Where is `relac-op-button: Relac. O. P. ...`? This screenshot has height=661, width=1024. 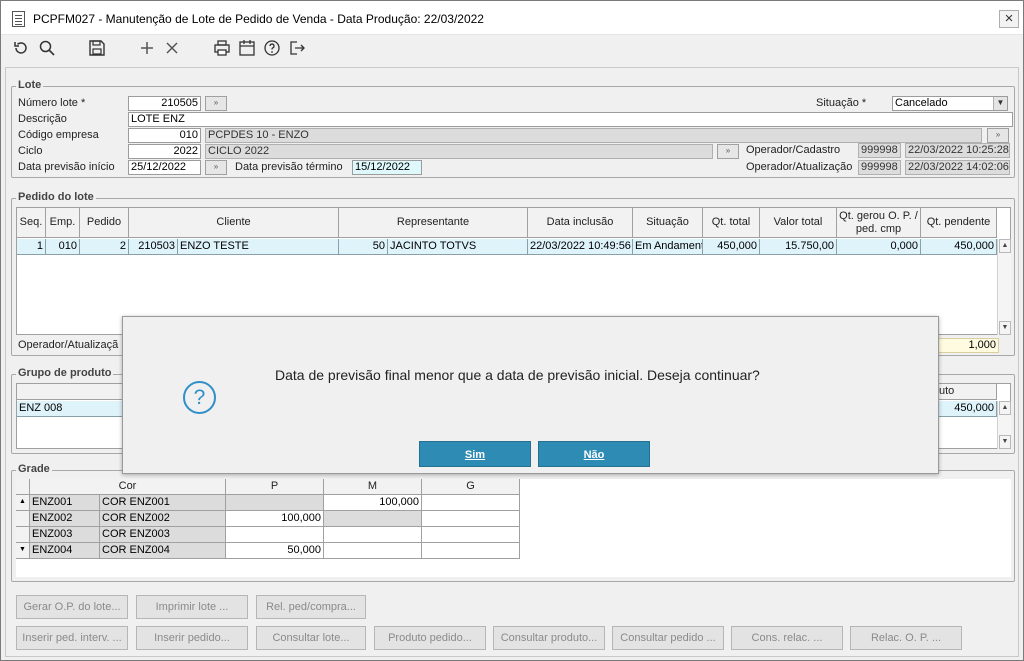
relac-op-button: Relac. O. P. ... is located at coordinates (906, 638).